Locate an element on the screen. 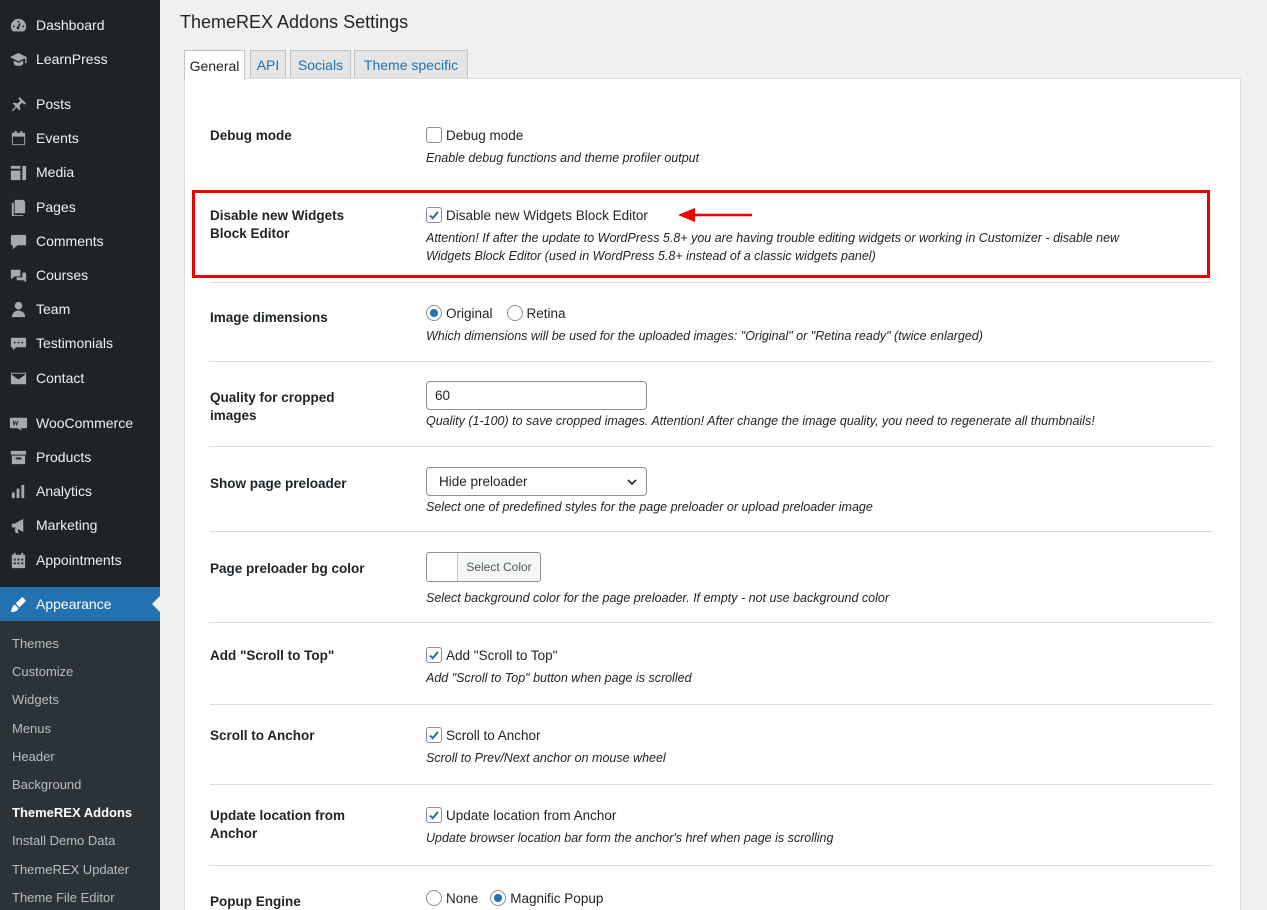 The image size is (1267, 910). submenu-item-install-demo-data: Install Demo Data is located at coordinates (63, 840).